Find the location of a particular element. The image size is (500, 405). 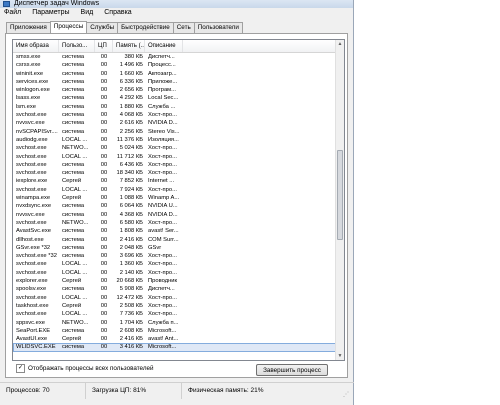

row-memory: 2 416 КБ is located at coordinates (131, 239).